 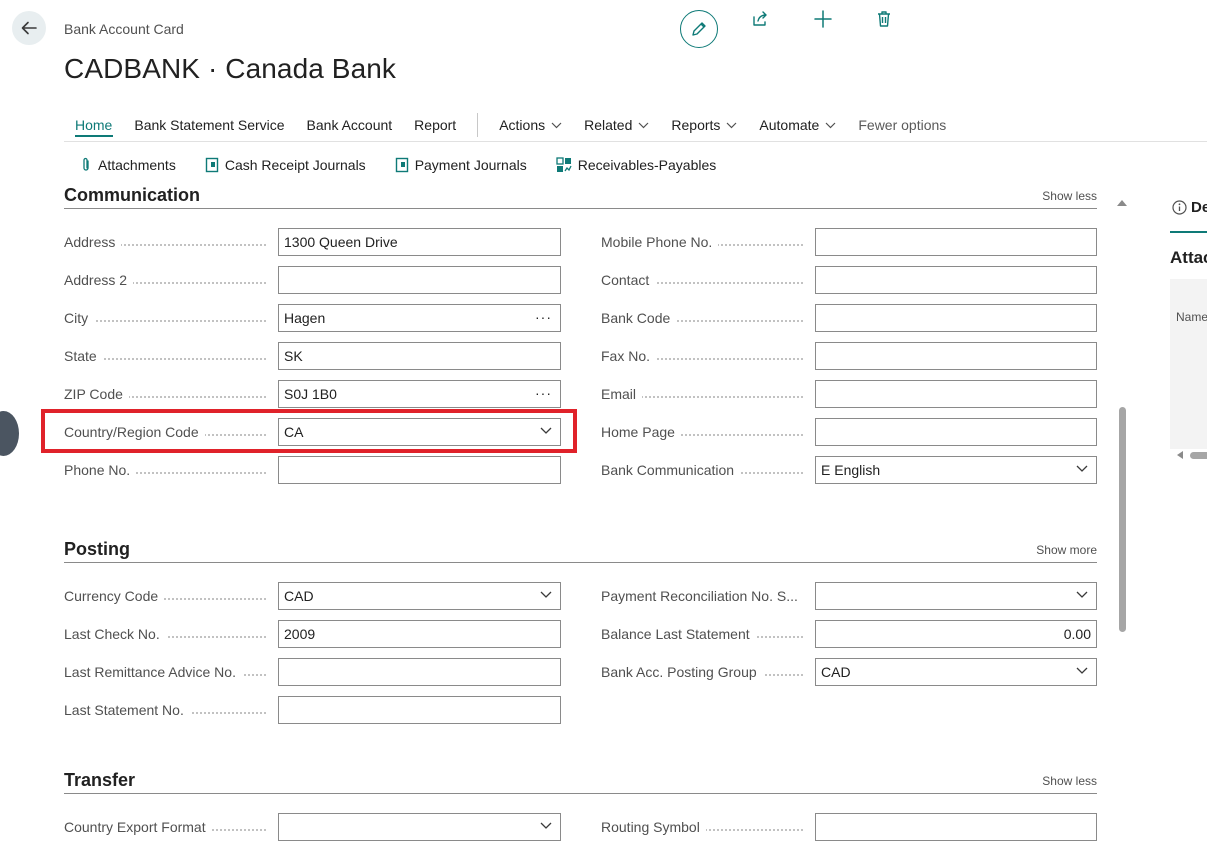 I want to click on top-actions, so click(x=699, y=29).